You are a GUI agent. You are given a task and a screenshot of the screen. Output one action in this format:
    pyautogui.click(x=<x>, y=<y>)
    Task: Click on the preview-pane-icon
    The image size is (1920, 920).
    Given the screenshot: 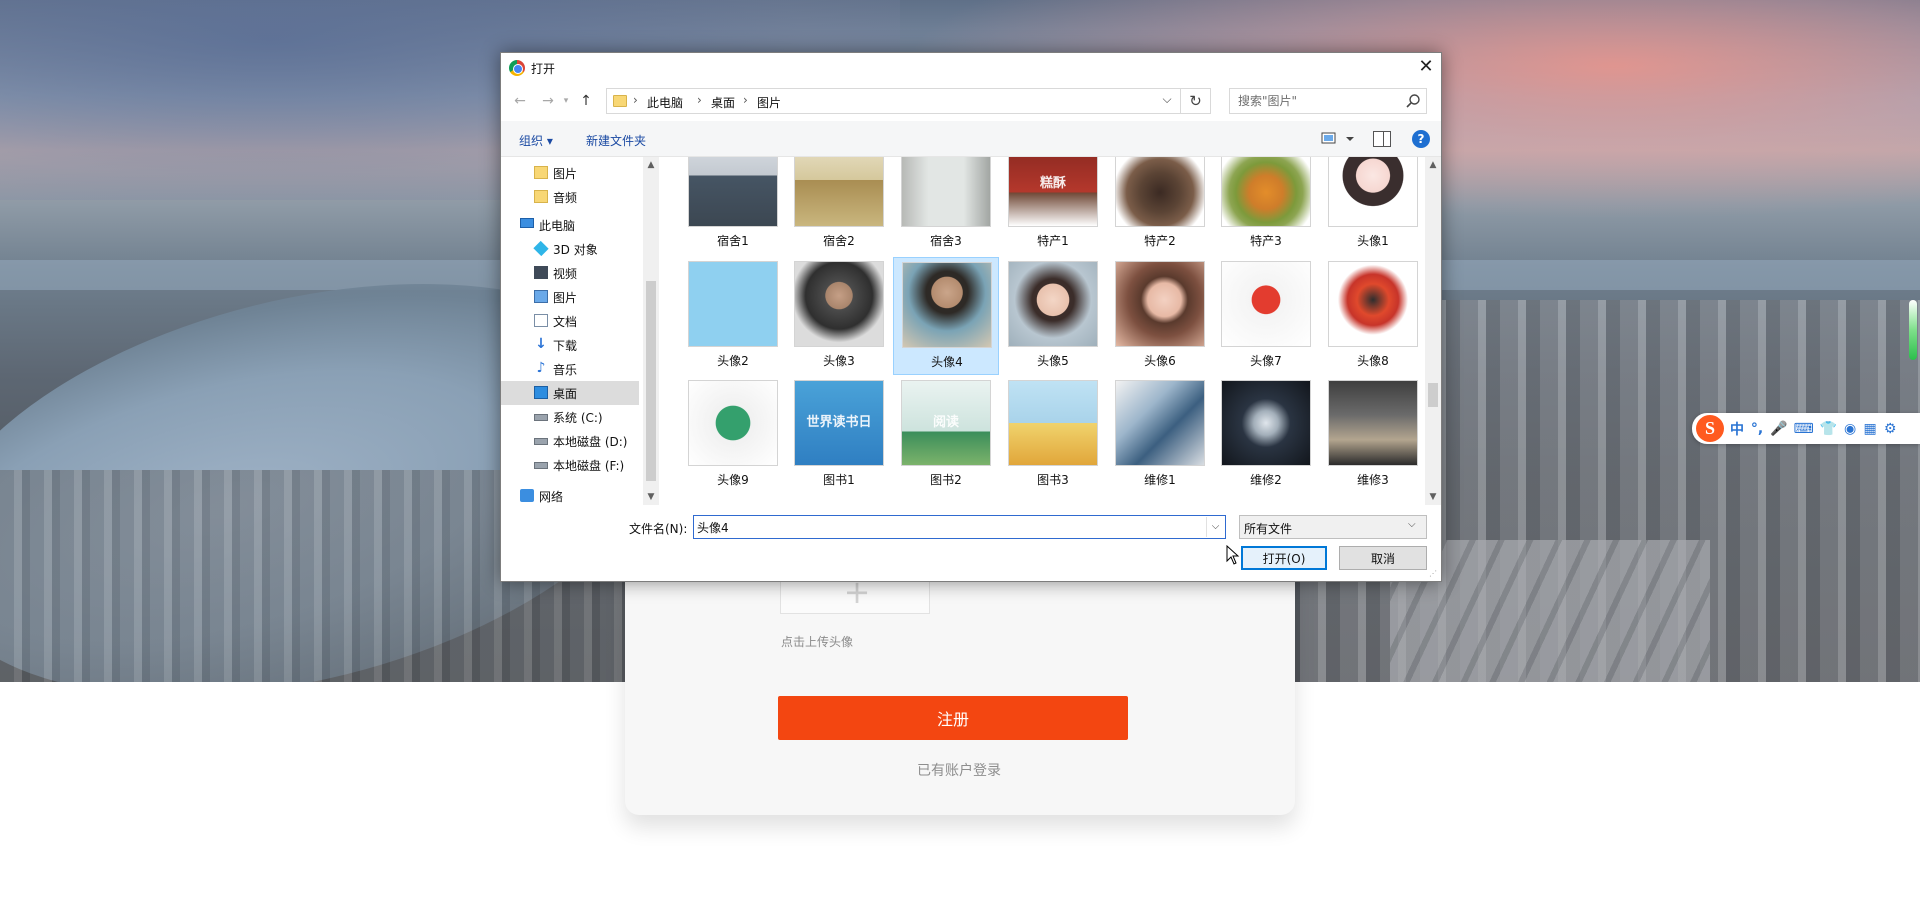 What is the action you would take?
    pyautogui.click(x=1382, y=139)
    